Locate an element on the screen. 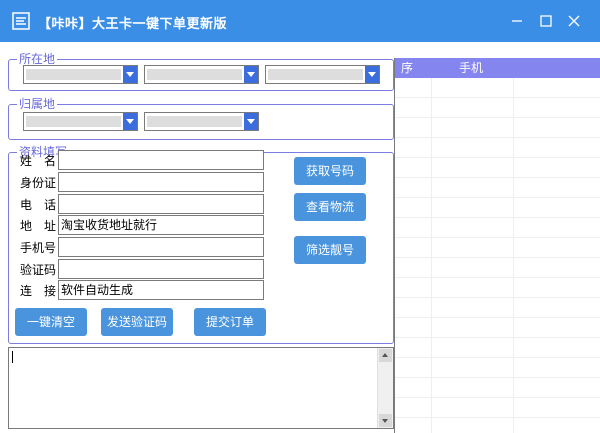 The image size is (600, 433). belong-group: 归属地 is located at coordinates (201, 118).